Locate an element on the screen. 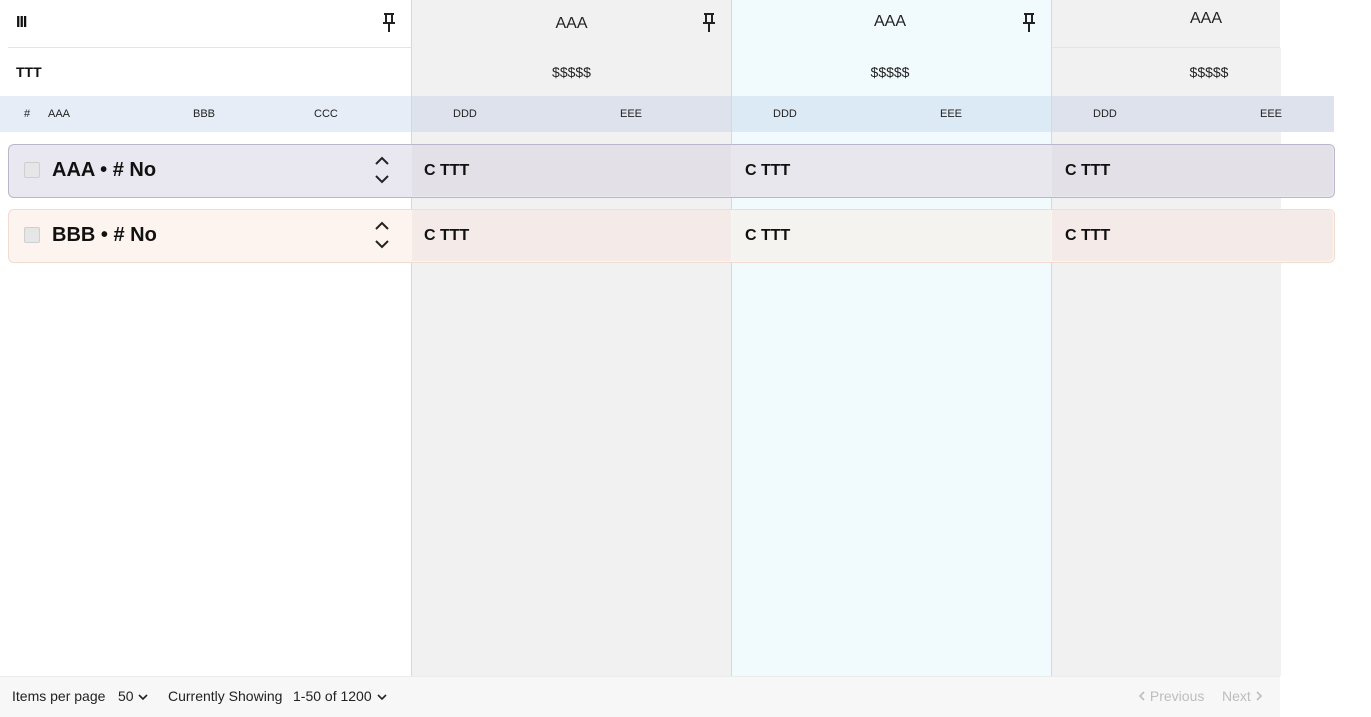 This screenshot has width=1371, height=717. previous-button: Previous is located at coordinates (1171, 696).